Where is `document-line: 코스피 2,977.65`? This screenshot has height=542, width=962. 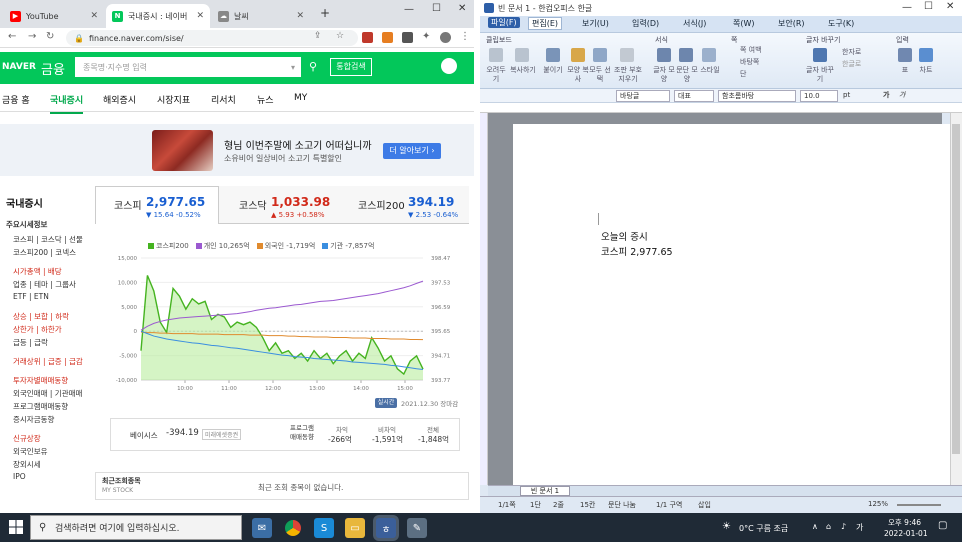 document-line: 코스피 2,977.65 is located at coordinates (637, 251).